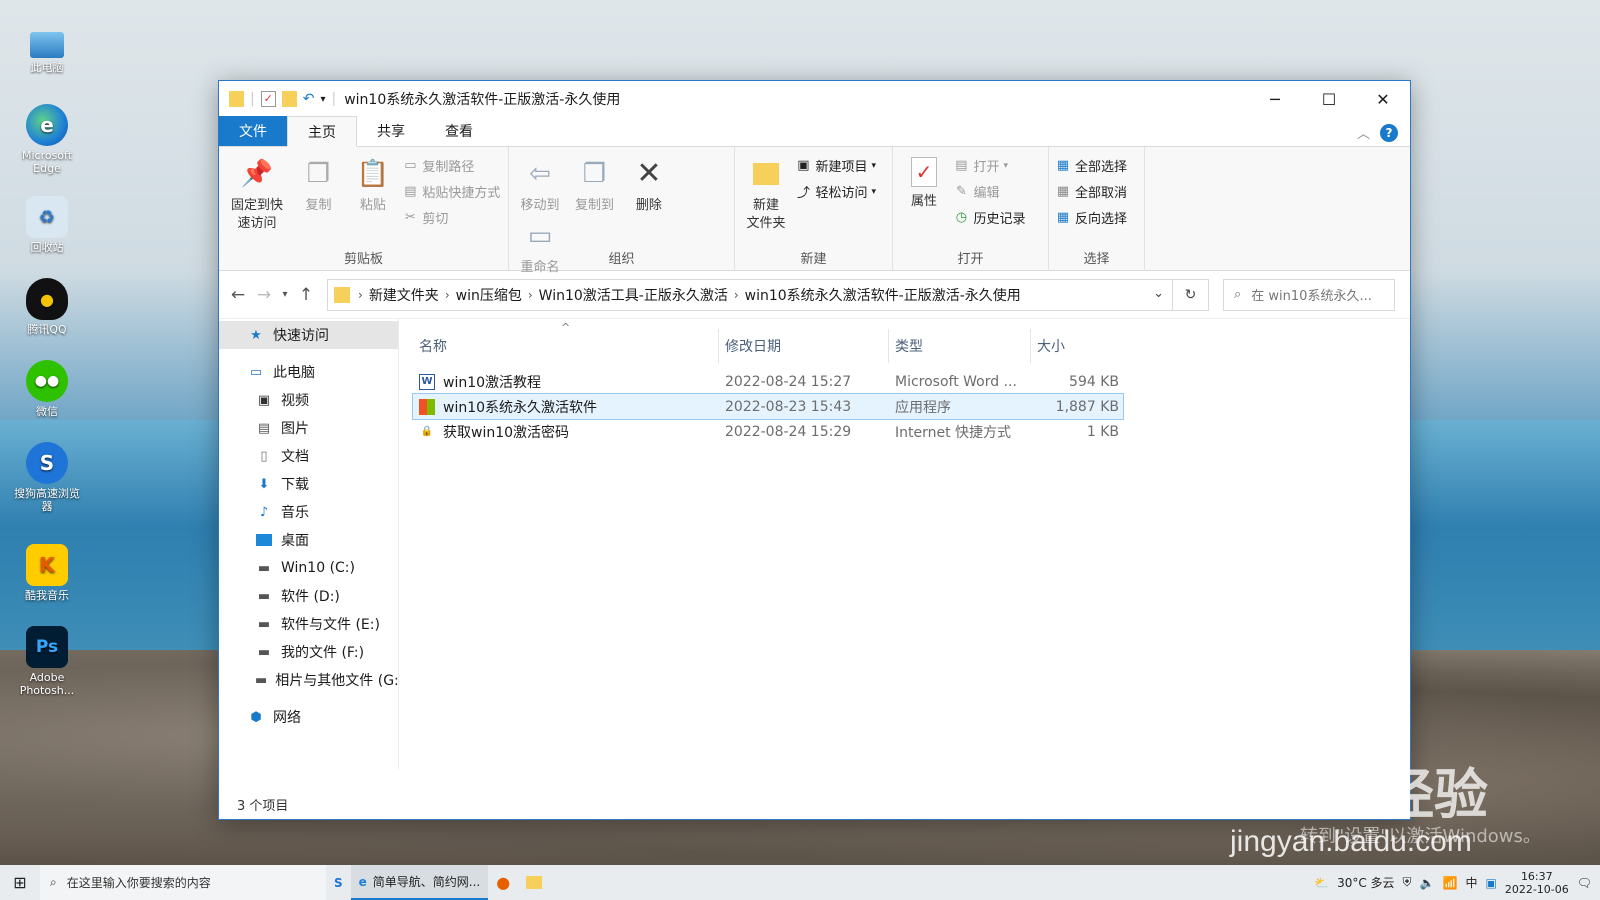 The height and width of the screenshot is (900, 1600). What do you see at coordinates (999, 219) in the screenshot?
I see `history-label: 历史记录` at bounding box center [999, 219].